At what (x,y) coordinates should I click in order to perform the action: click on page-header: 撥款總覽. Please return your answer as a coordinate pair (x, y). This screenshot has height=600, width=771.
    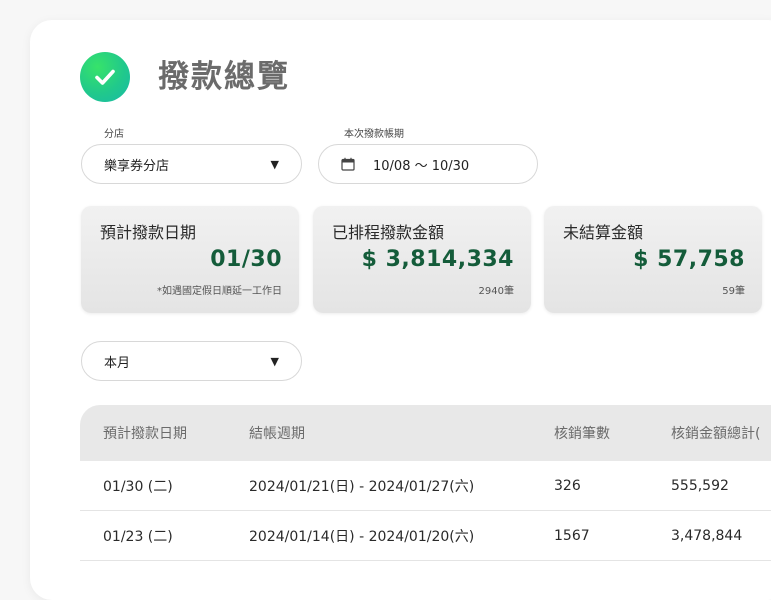
    Looking at the image, I should click on (185, 77).